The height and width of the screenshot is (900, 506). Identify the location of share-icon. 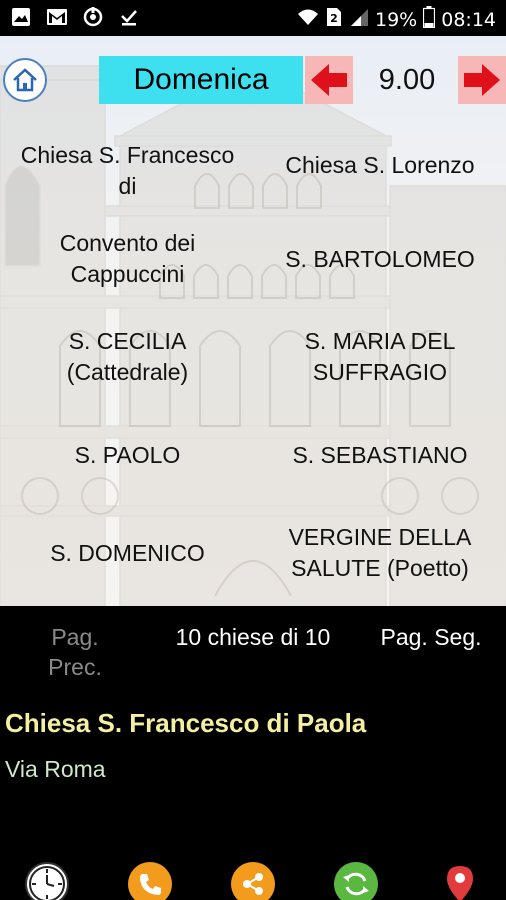
(253, 881).